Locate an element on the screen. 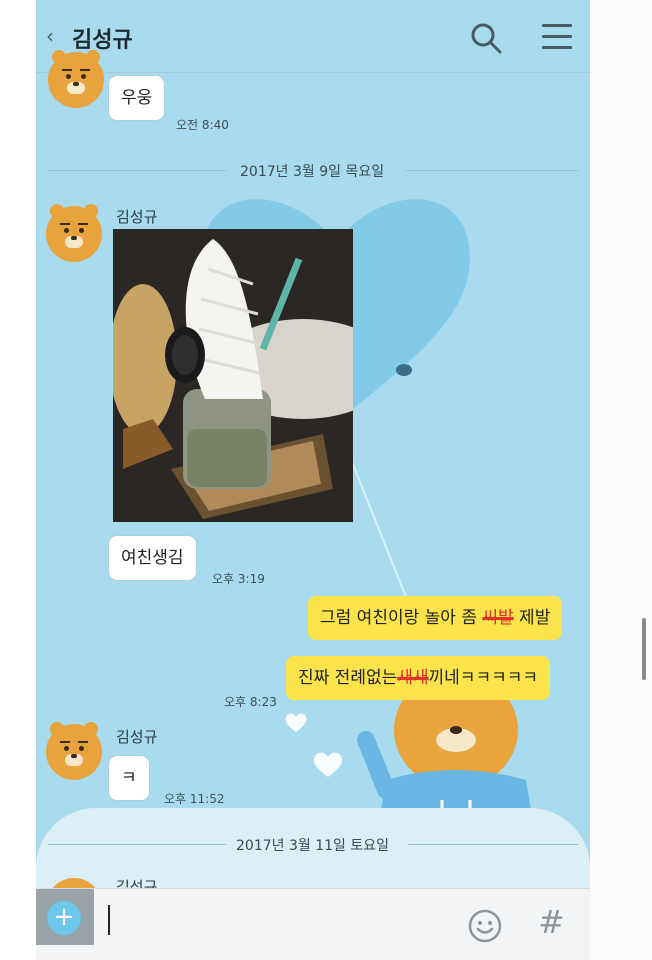 This screenshot has width=652, height=960. dessert-photo is located at coordinates (233, 375).